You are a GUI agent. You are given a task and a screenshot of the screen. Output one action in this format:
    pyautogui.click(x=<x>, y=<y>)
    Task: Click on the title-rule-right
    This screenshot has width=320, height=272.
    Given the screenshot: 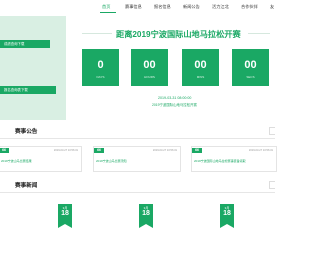 What is the action you would take?
    pyautogui.click(x=259, y=33)
    